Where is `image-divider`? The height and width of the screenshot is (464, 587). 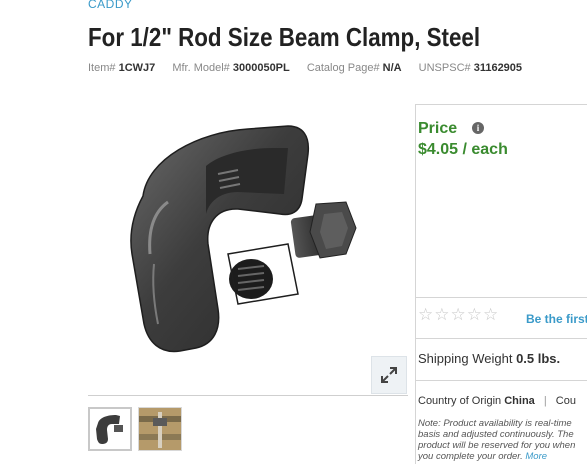 image-divider is located at coordinates (248, 395).